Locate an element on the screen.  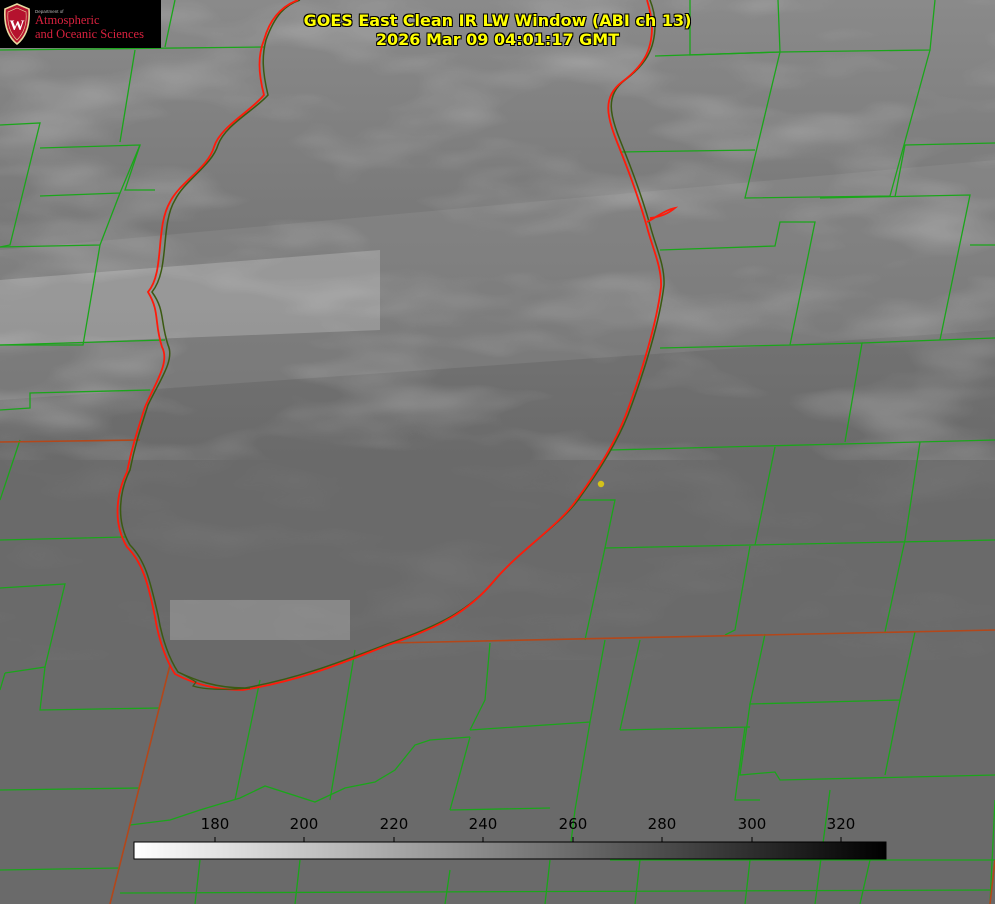
seal-letter: W is located at coordinates (17, 26).